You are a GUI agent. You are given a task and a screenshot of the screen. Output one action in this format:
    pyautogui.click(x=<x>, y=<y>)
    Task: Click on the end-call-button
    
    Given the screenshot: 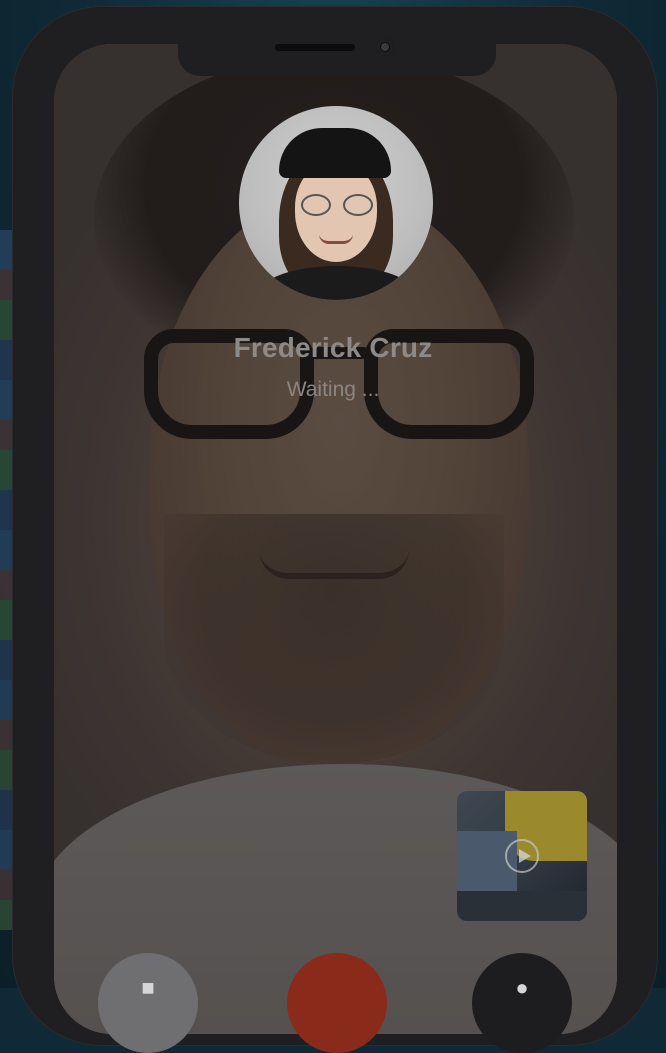 What is the action you would take?
    pyautogui.click(x=337, y=1003)
    